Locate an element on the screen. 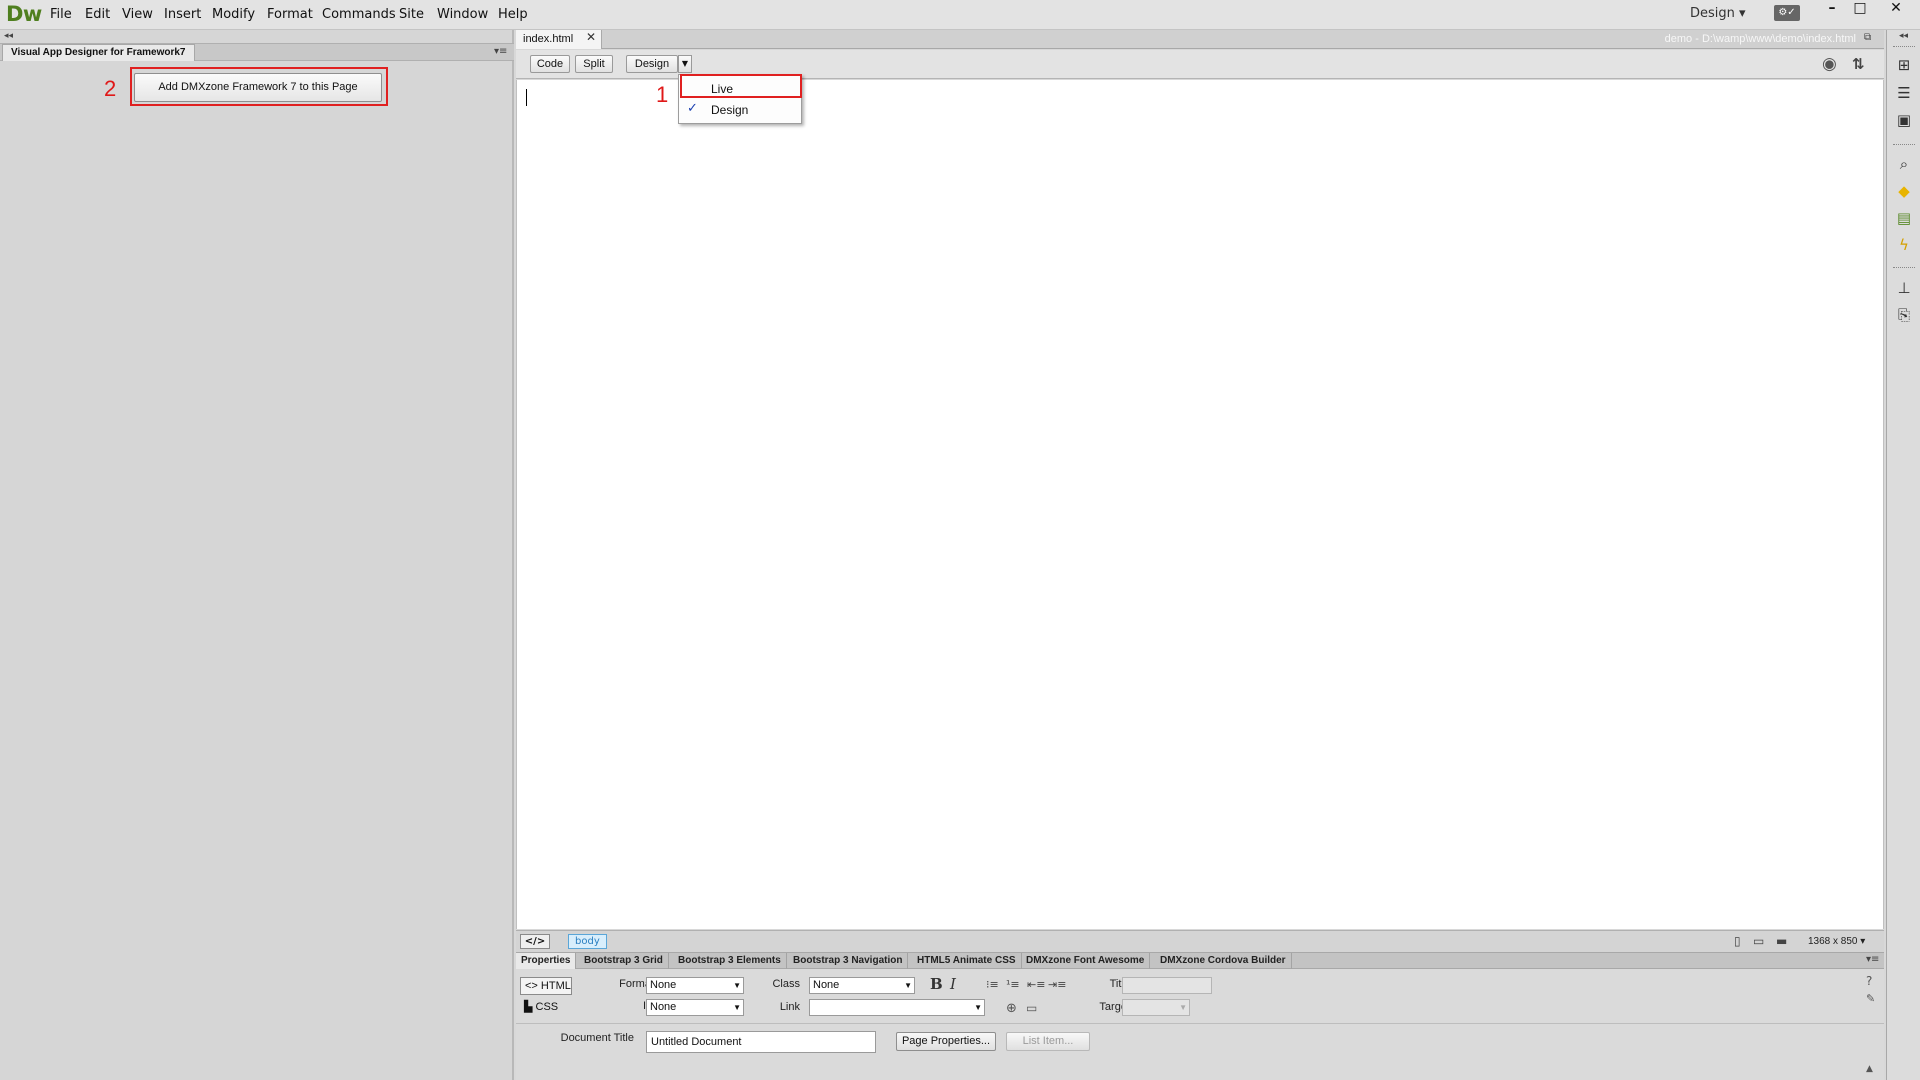 The height and width of the screenshot is (1080, 1920). behaviors-icon: ◆ is located at coordinates (1904, 191).